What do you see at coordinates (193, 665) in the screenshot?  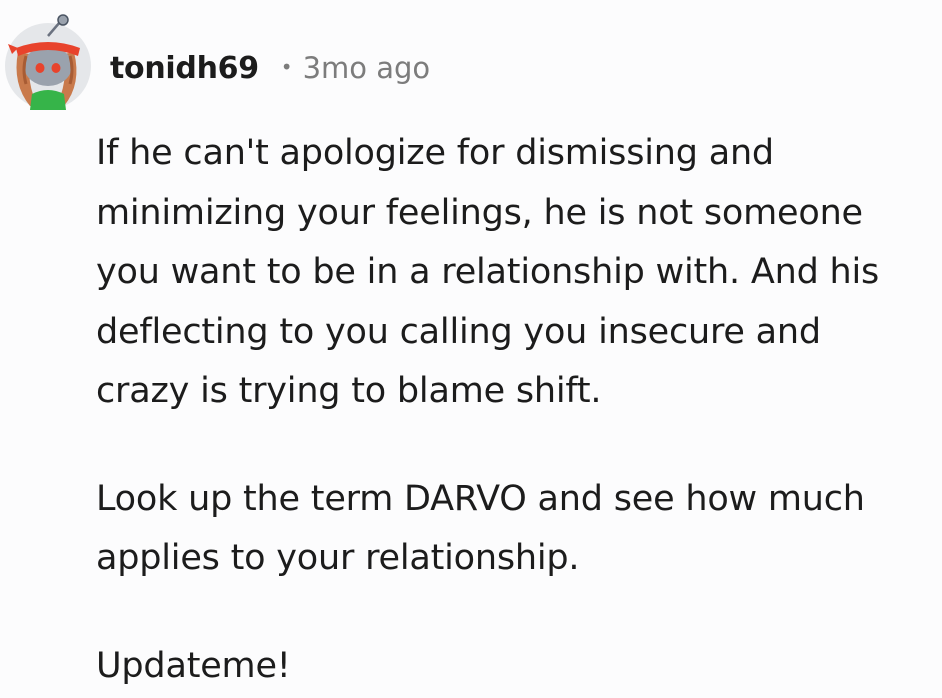 I see `comment-paragraph: Updateme!` at bounding box center [193, 665].